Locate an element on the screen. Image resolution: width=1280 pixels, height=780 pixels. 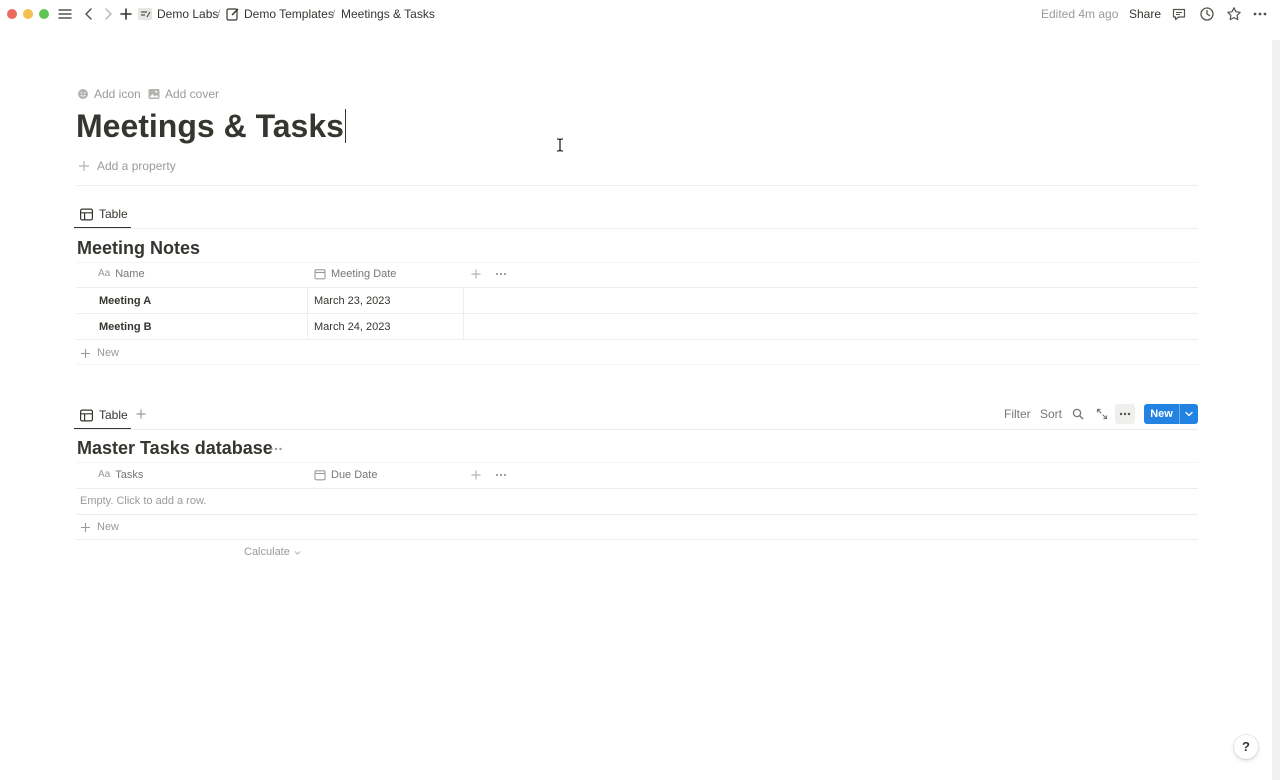
history-clock-icon is located at coordinates (1207, 14).